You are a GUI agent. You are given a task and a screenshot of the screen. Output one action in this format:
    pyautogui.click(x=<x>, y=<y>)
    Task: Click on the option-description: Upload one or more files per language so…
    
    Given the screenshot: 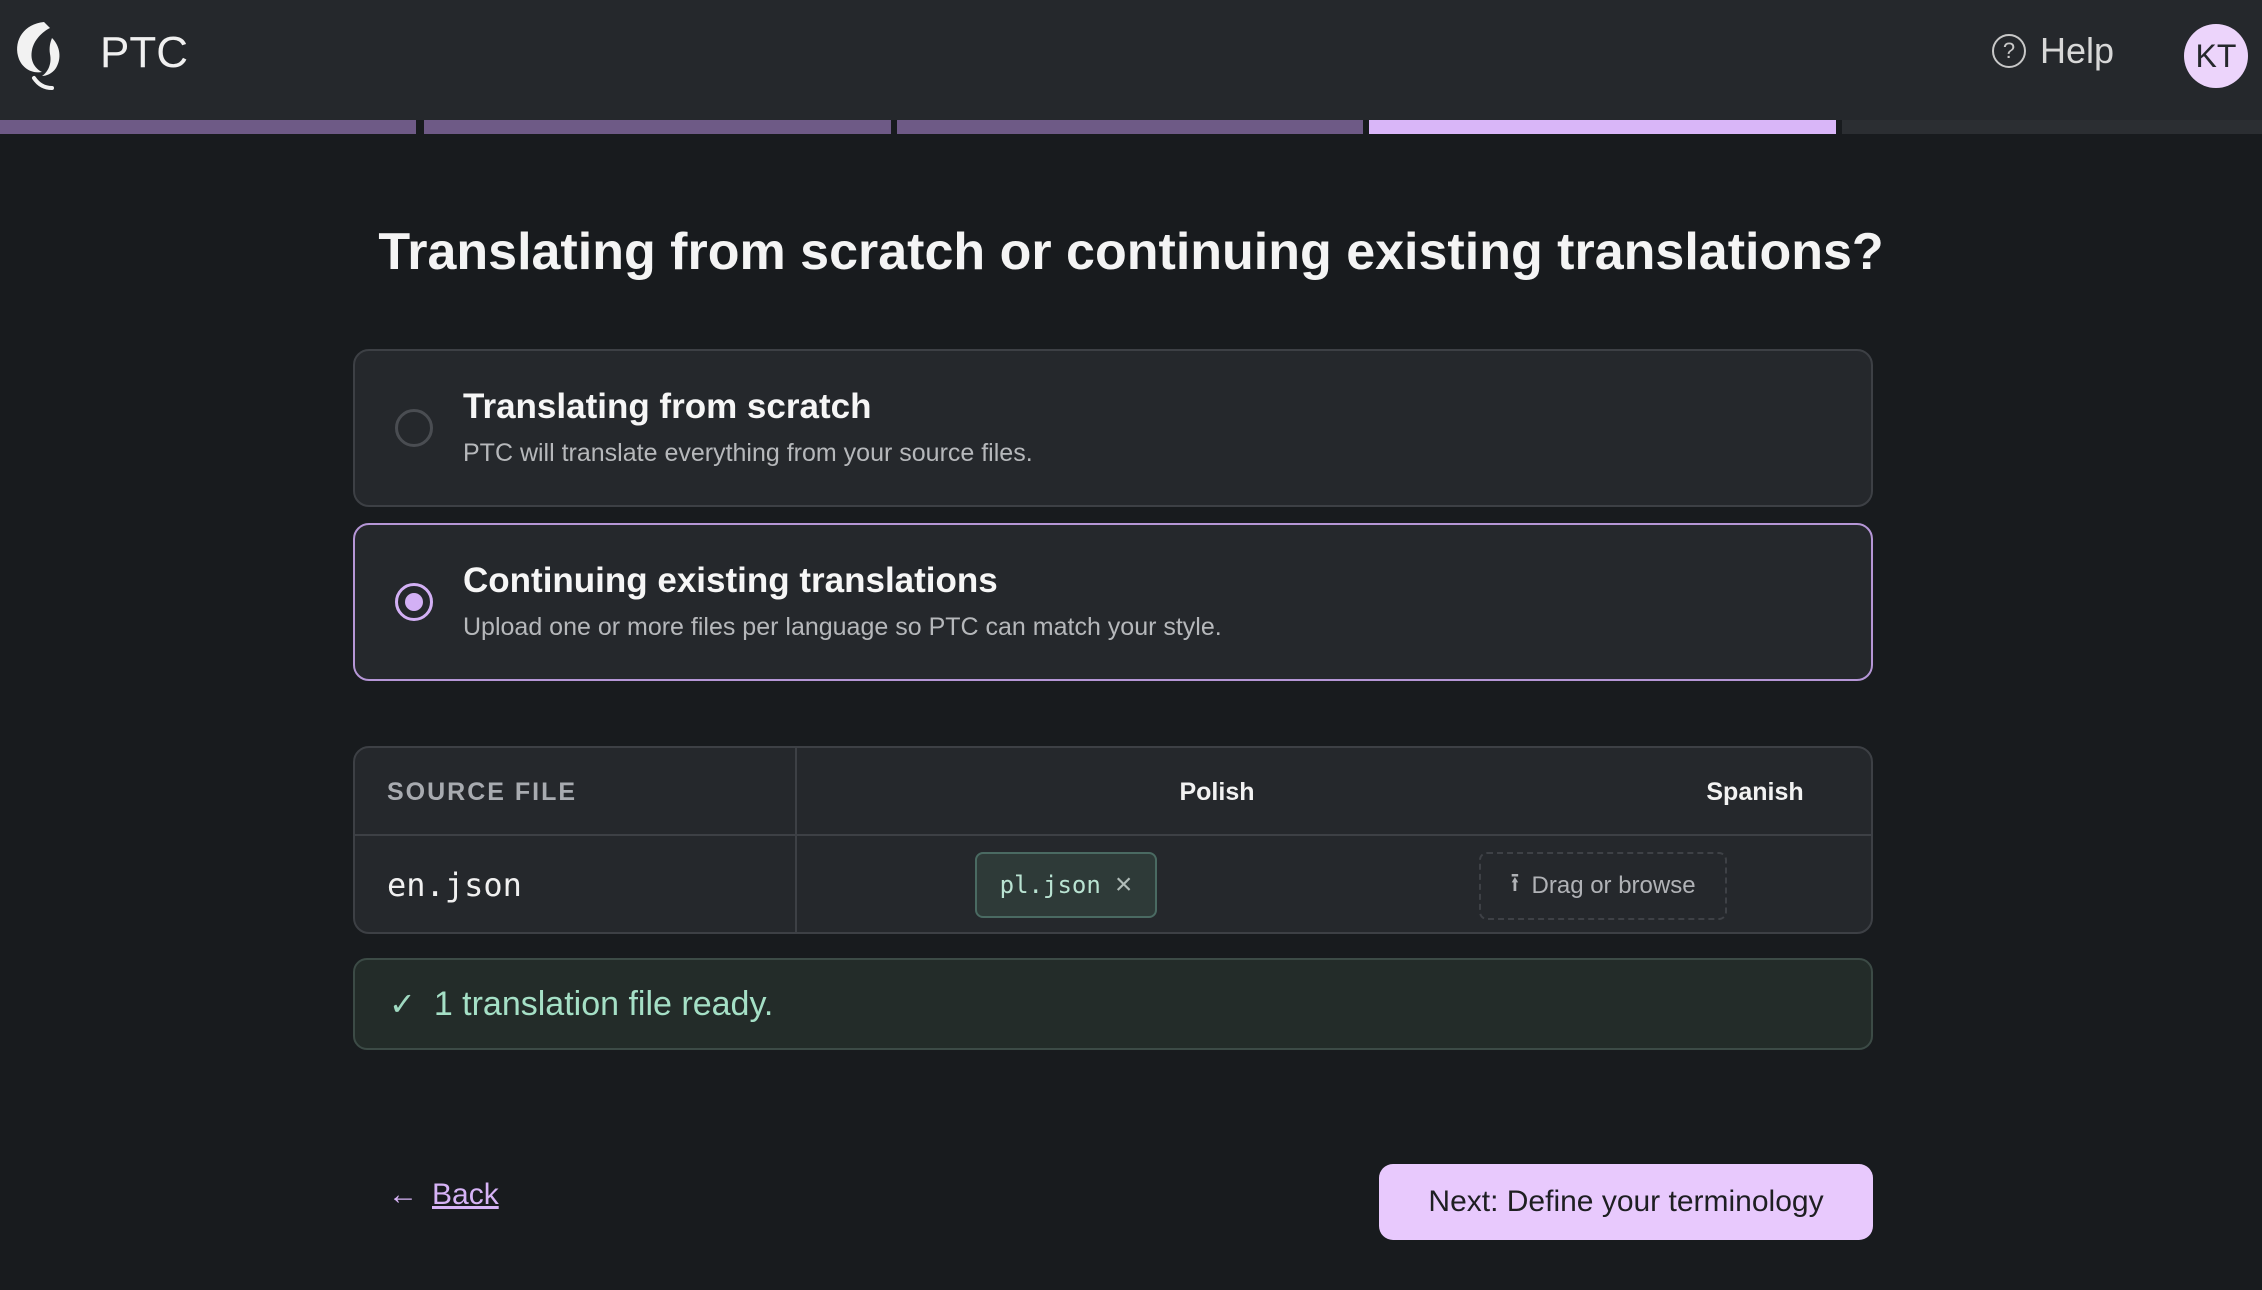 What is the action you would take?
    pyautogui.click(x=842, y=627)
    